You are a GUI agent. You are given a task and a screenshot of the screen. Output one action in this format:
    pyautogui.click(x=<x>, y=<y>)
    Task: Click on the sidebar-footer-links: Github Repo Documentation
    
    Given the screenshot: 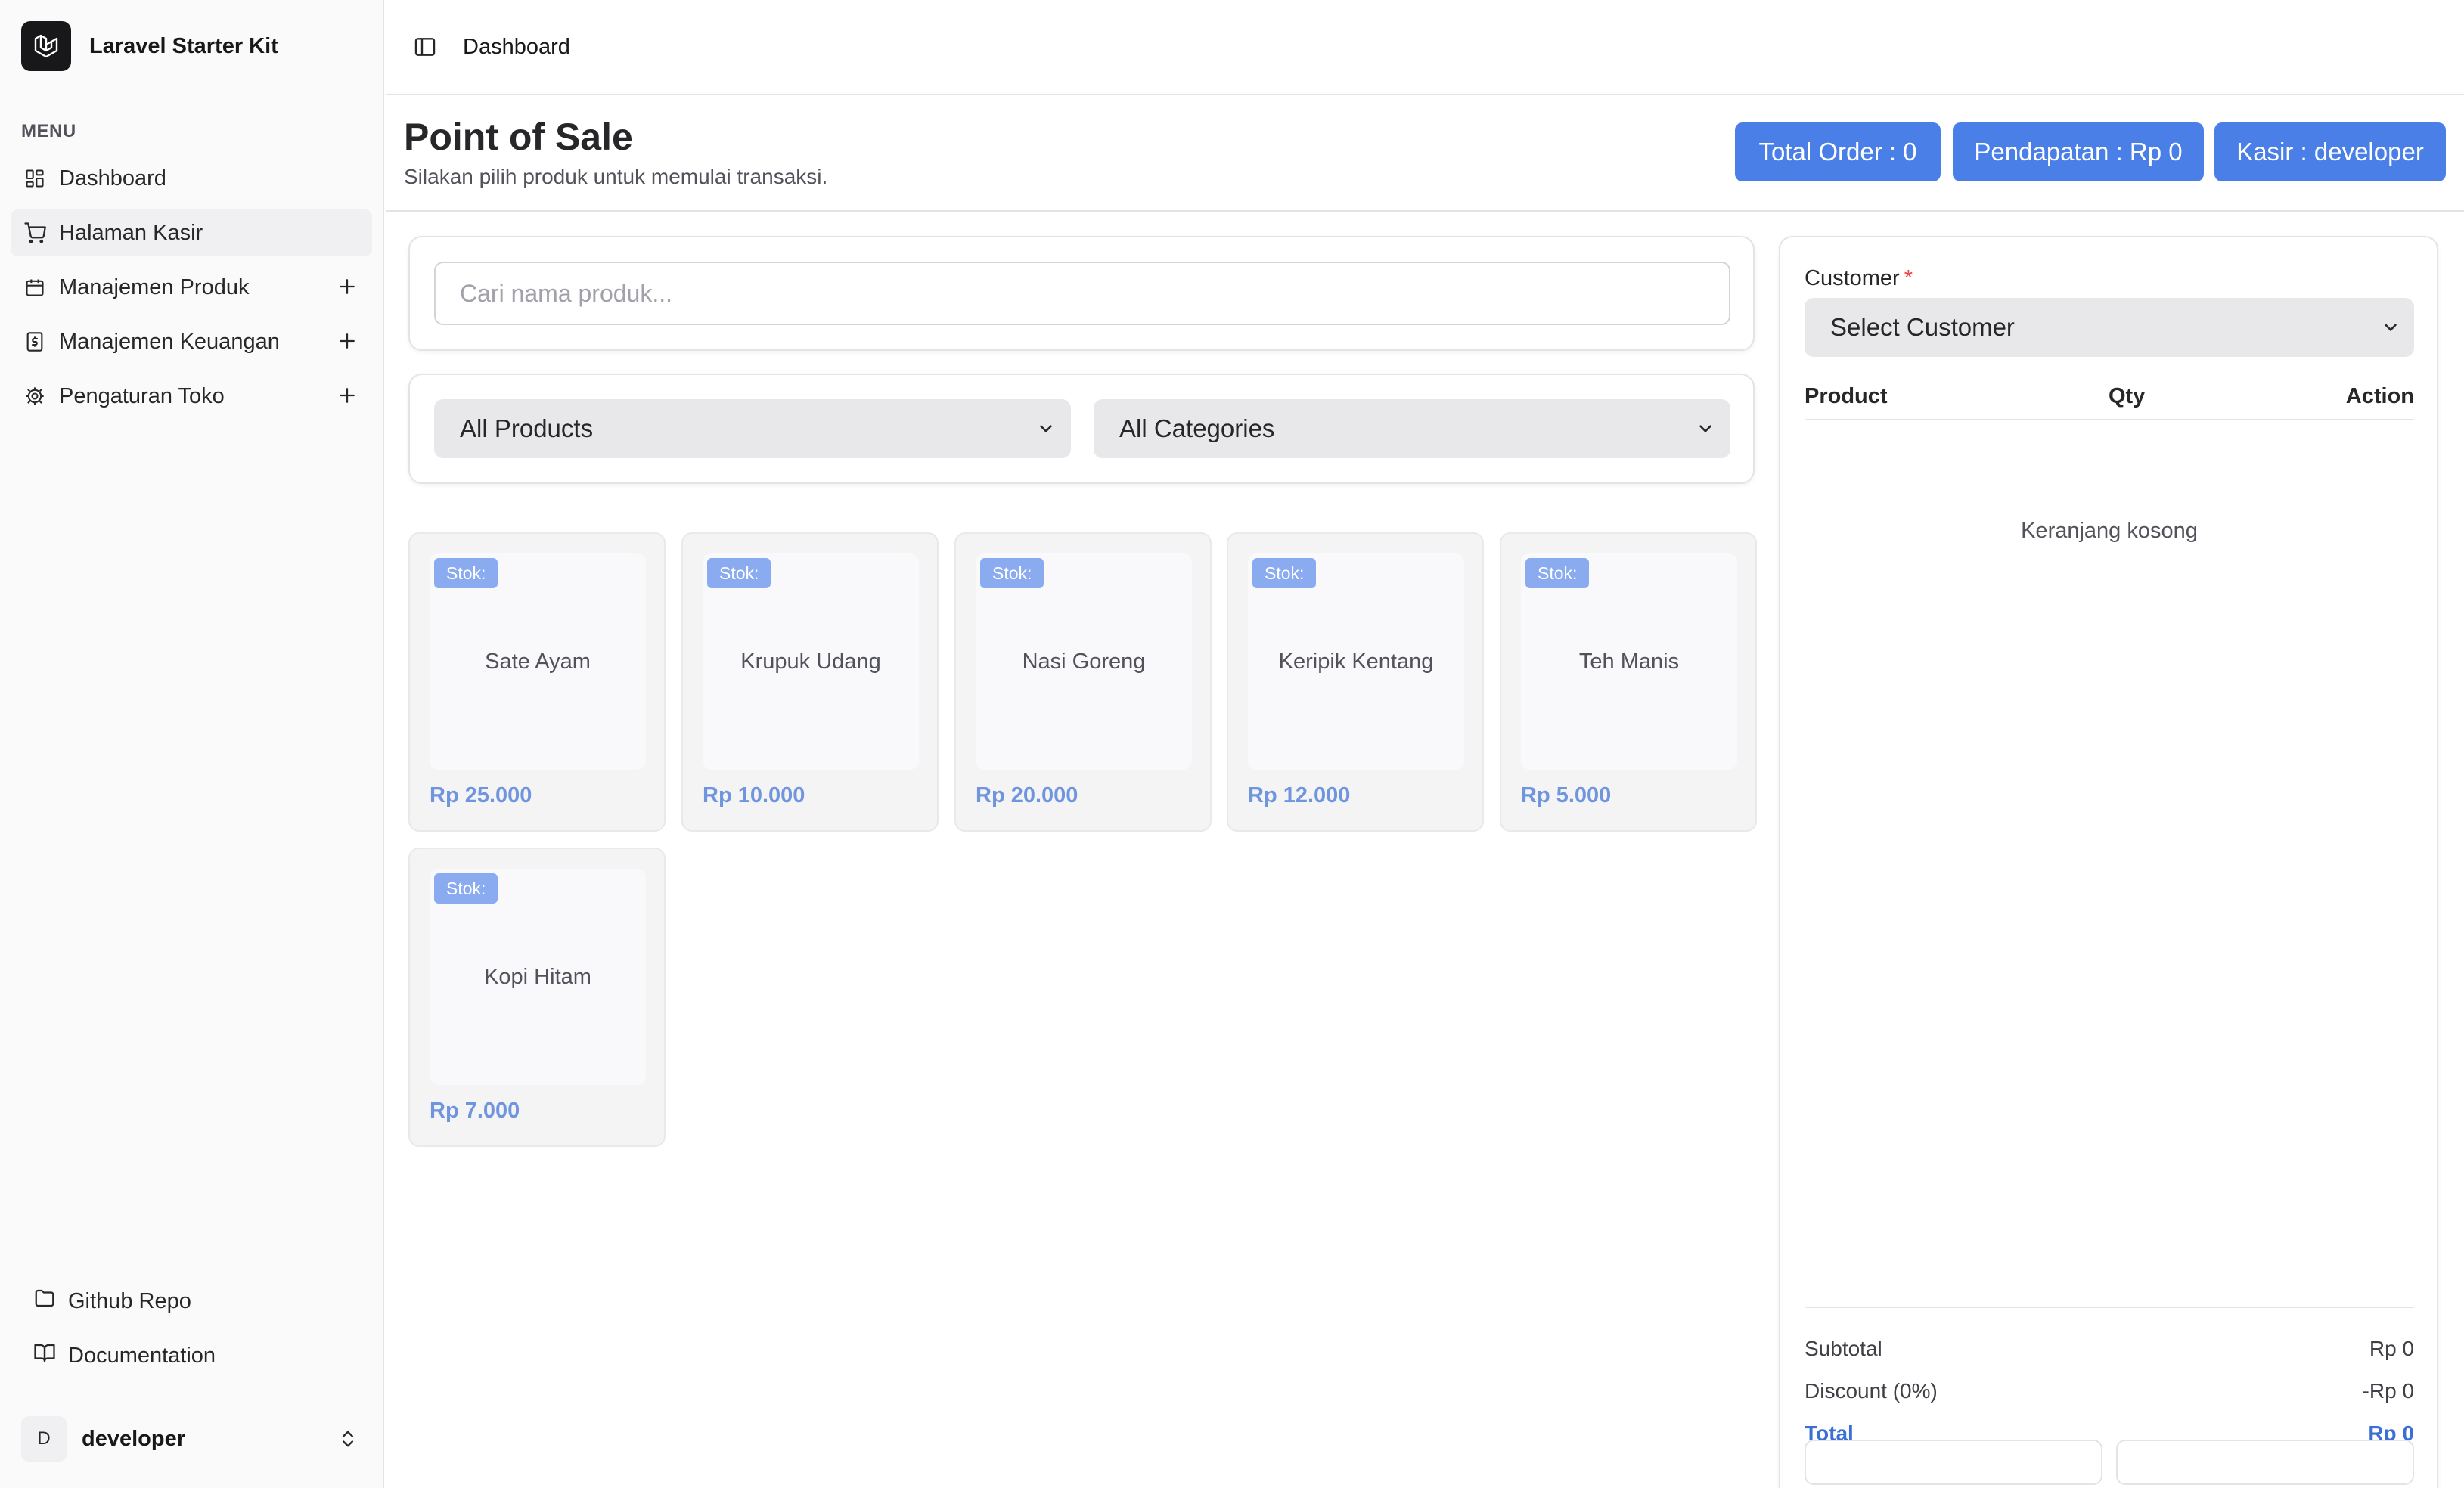 What is the action you would take?
    pyautogui.click(x=197, y=1332)
    